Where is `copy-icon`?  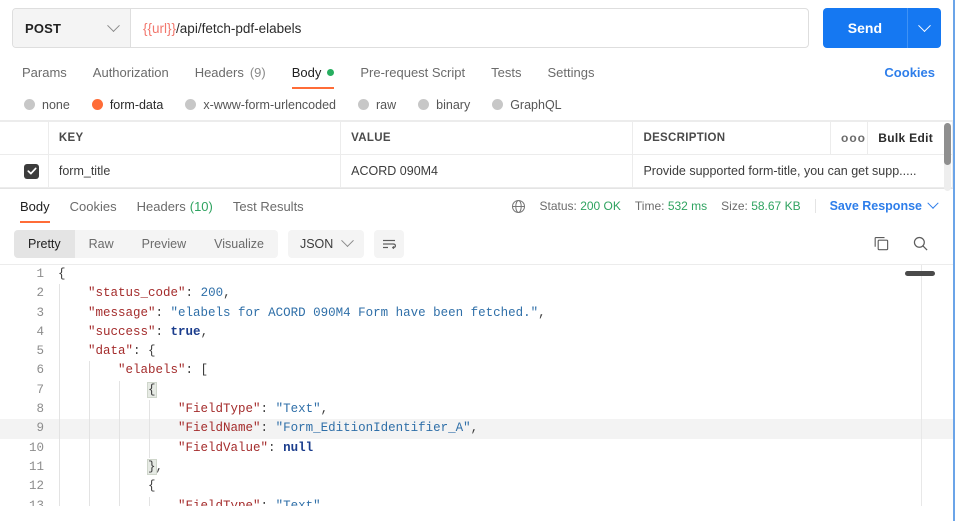
copy-icon is located at coordinates (881, 243).